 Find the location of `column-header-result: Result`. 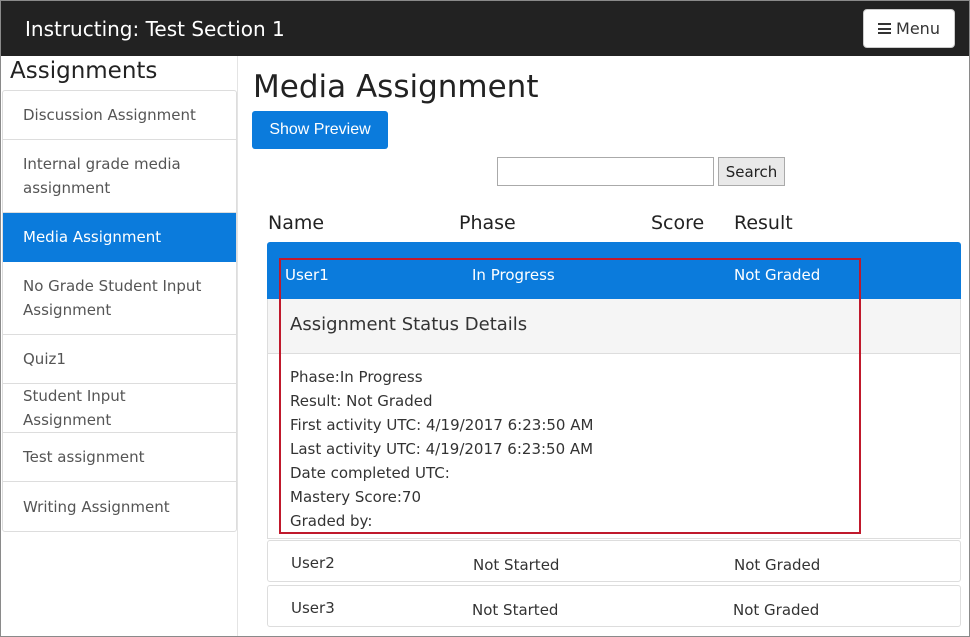

column-header-result: Result is located at coordinates (763, 223).